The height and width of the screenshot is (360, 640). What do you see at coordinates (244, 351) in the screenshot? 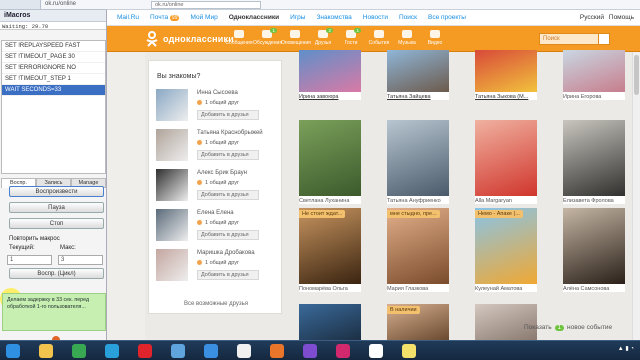
I see `yandex-icon` at bounding box center [244, 351].